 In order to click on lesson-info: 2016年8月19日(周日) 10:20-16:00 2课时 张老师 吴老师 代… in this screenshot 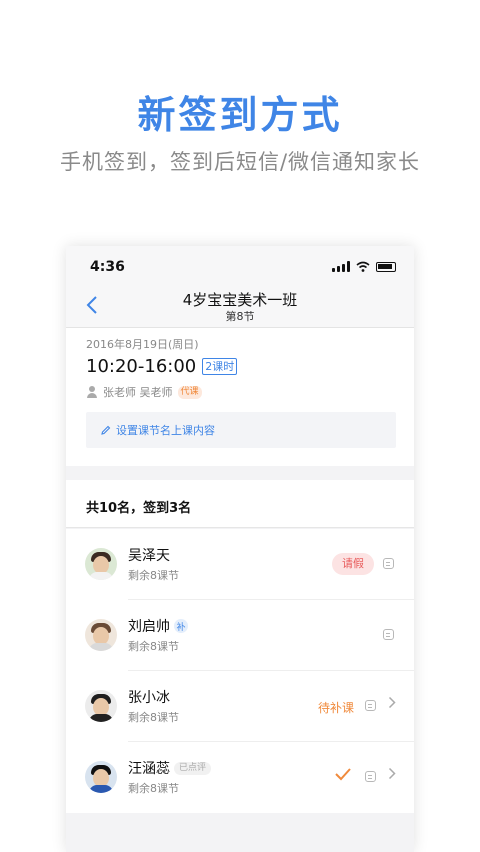, I will do `click(240, 397)`.